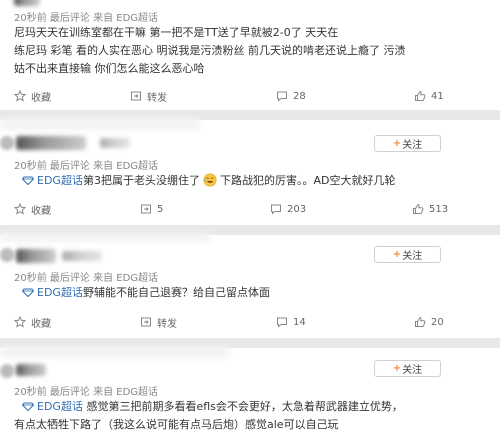 The height and width of the screenshot is (440, 500). Describe the element at coordinates (439, 209) in the screenshot. I see `like-count: 513` at that location.